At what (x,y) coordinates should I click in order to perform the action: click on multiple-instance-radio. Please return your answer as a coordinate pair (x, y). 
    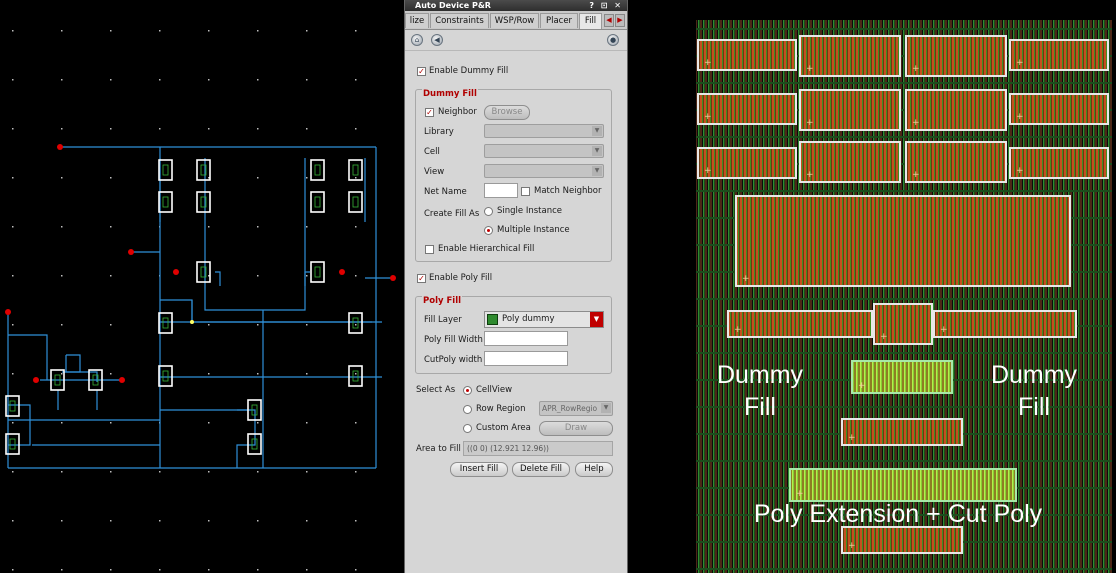
    Looking at the image, I should click on (488, 230).